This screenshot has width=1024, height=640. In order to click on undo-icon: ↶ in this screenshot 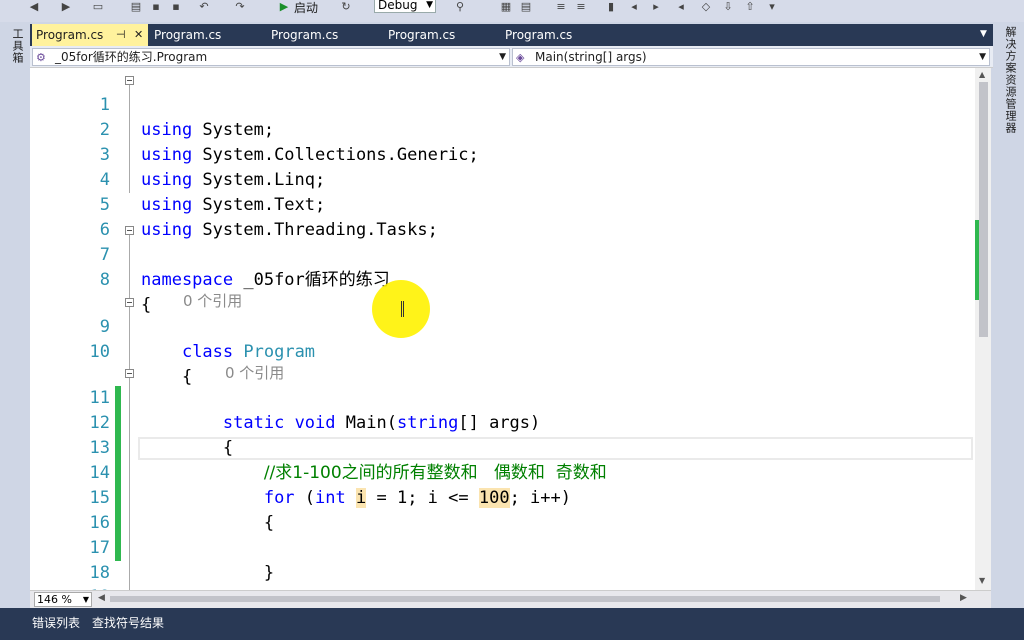, I will do `click(204, 7)`.